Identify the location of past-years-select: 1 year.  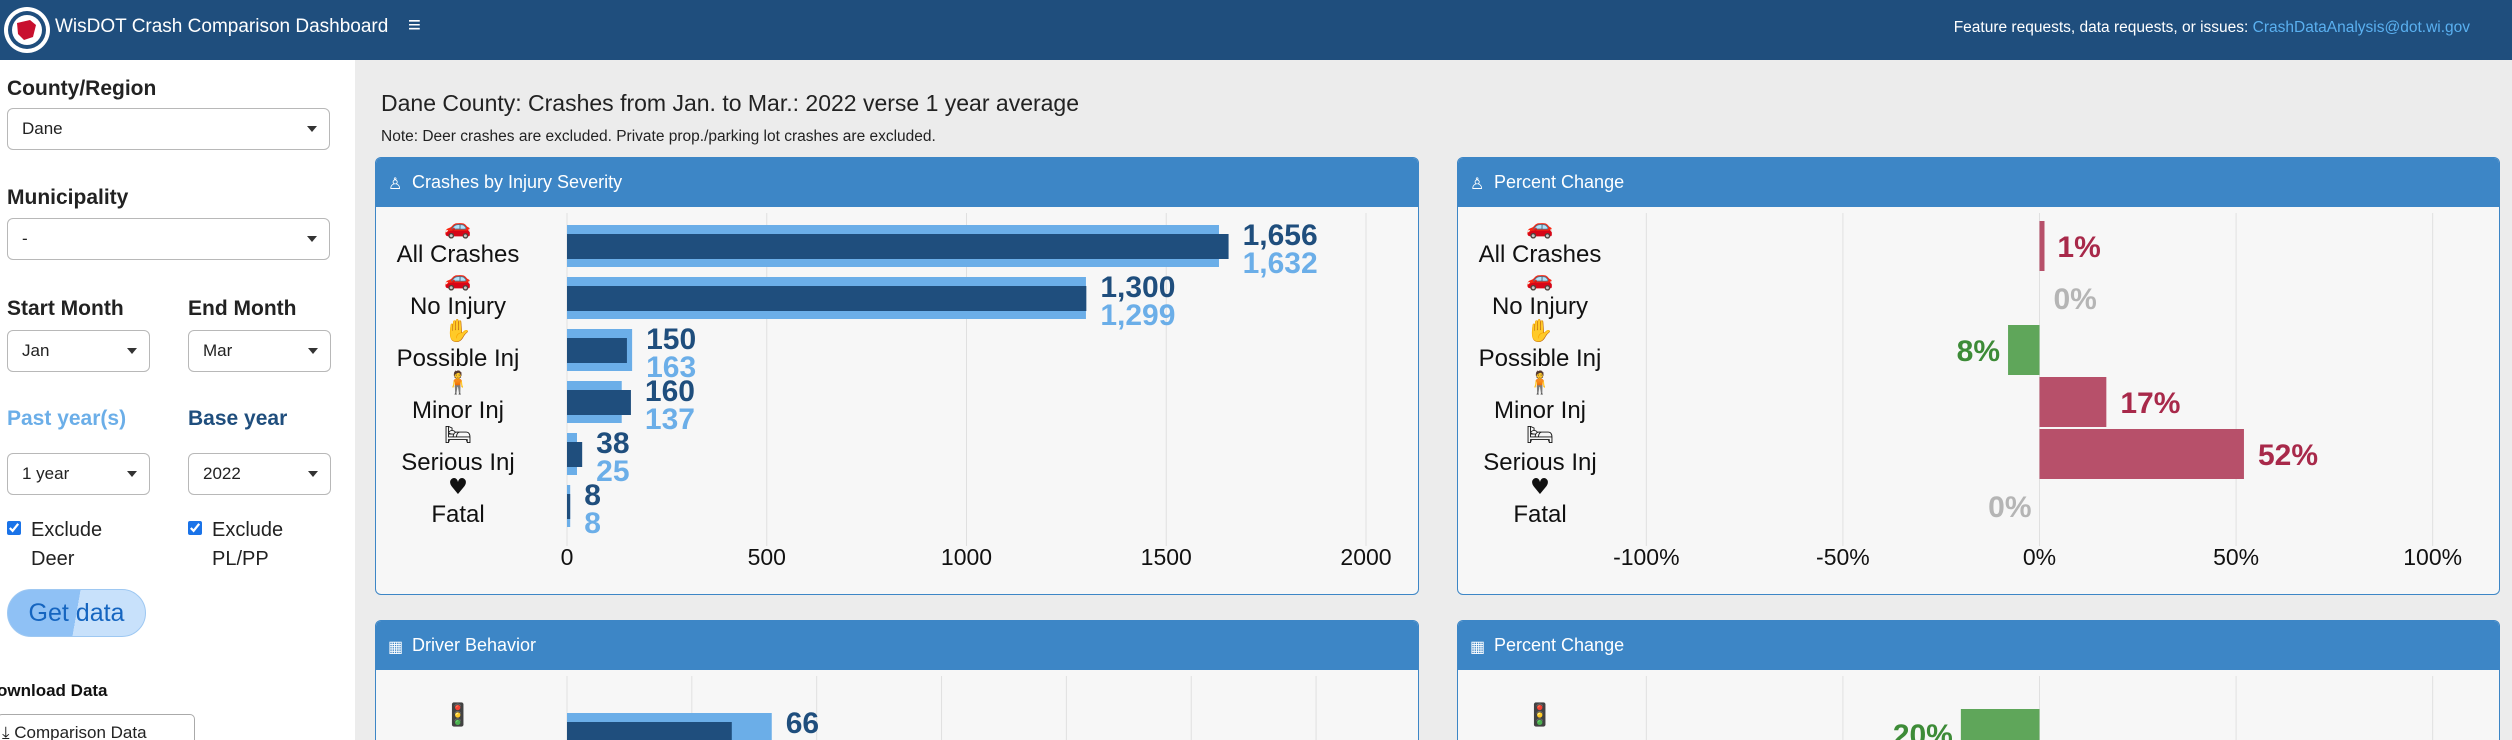
(78, 474).